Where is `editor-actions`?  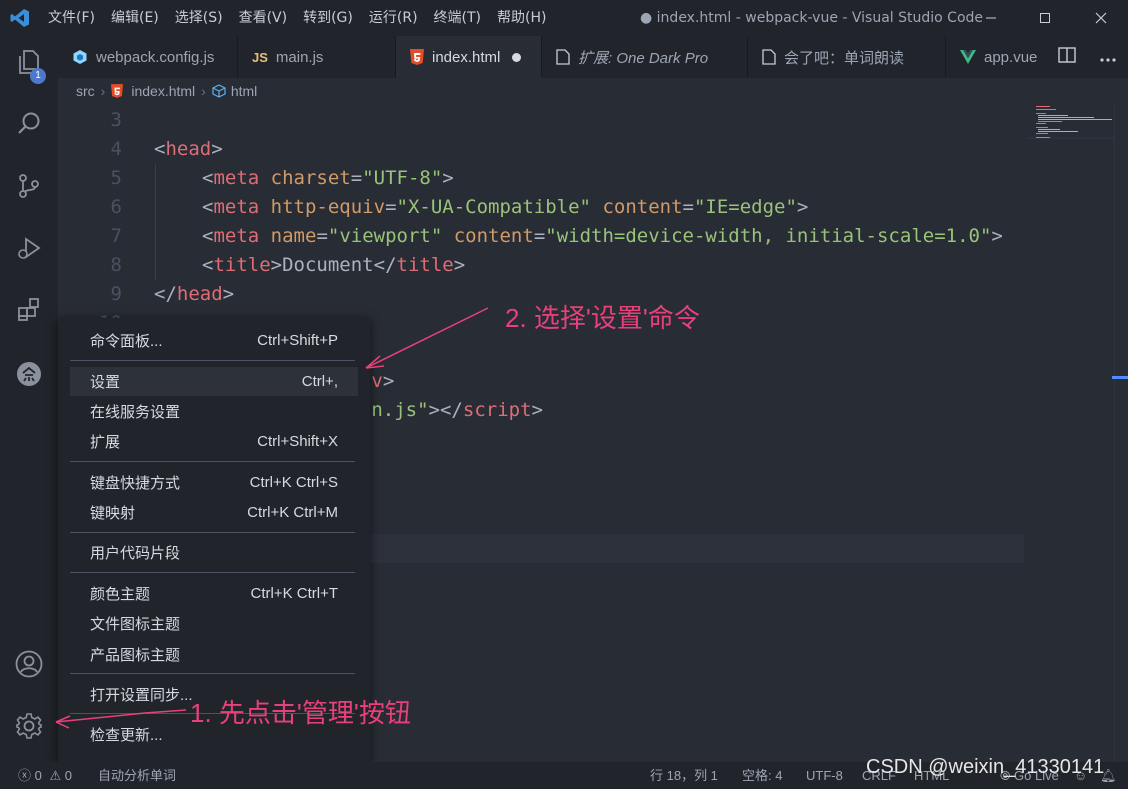
editor-actions is located at coordinates (1087, 57).